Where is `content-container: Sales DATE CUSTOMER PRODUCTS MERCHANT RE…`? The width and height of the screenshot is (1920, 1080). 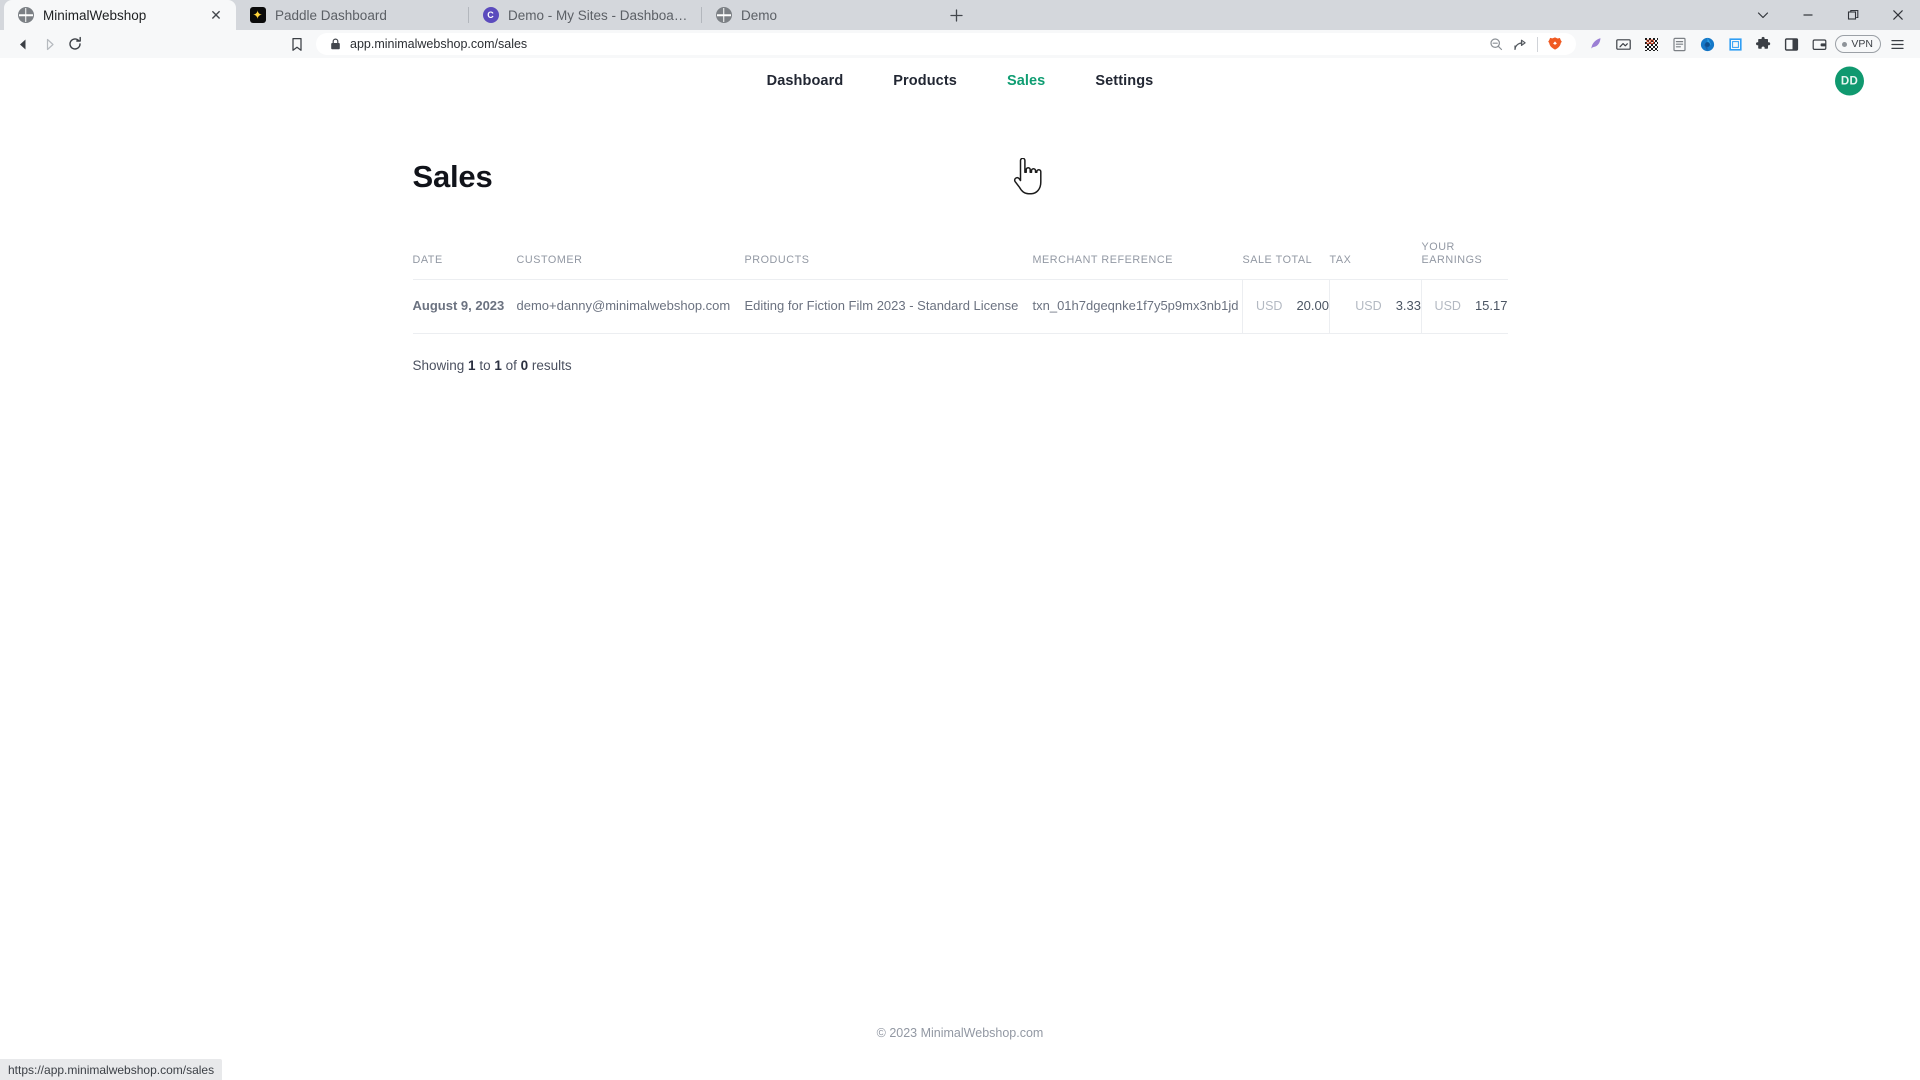 content-container: Sales DATE CUSTOMER PRODUCTS MERCHANT RE… is located at coordinates (960, 266).